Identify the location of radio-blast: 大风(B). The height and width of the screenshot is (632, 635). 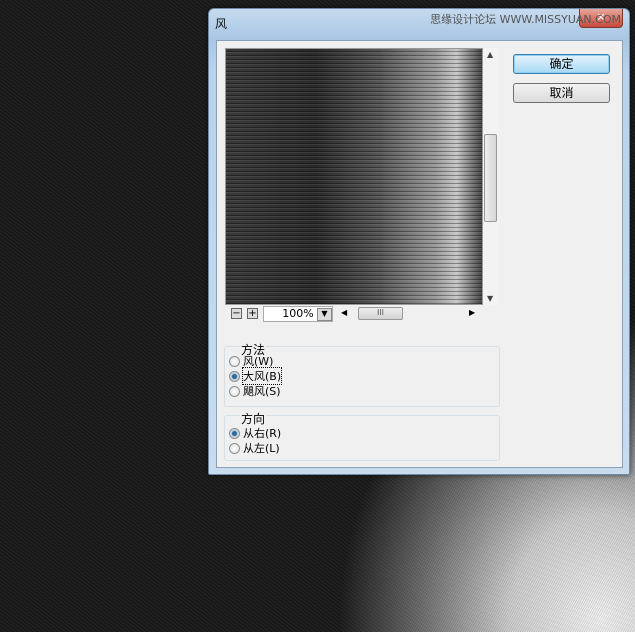
(256, 376).